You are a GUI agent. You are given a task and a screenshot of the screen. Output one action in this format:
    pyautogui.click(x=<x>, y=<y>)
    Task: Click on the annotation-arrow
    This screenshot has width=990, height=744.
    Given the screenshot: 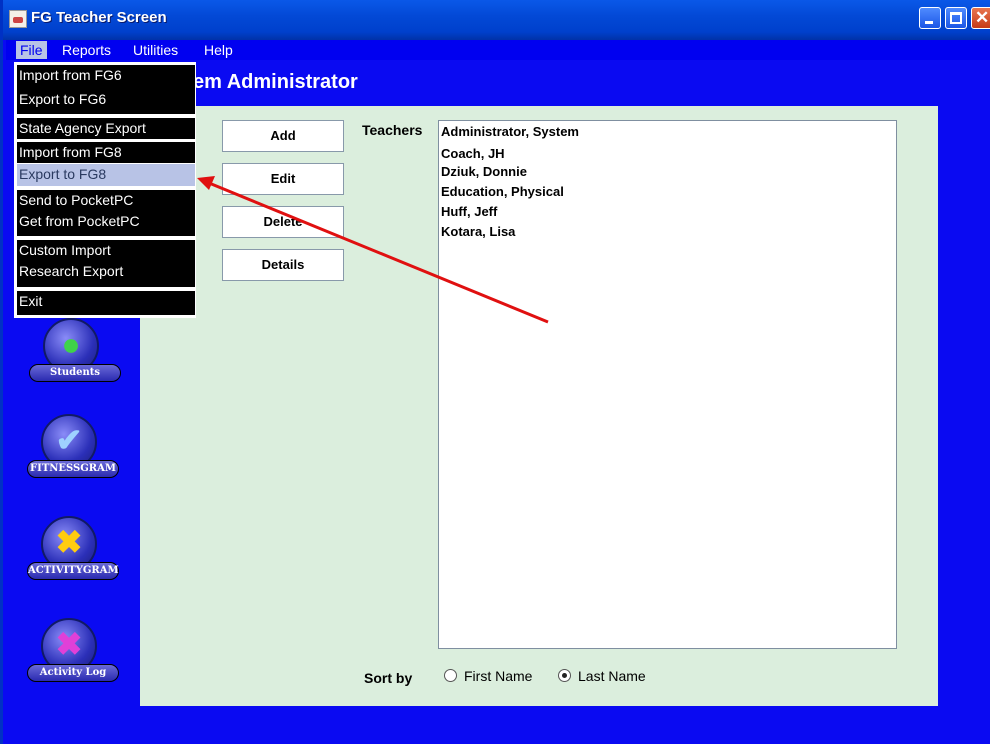 What is the action you would take?
    pyautogui.click(x=373, y=250)
    